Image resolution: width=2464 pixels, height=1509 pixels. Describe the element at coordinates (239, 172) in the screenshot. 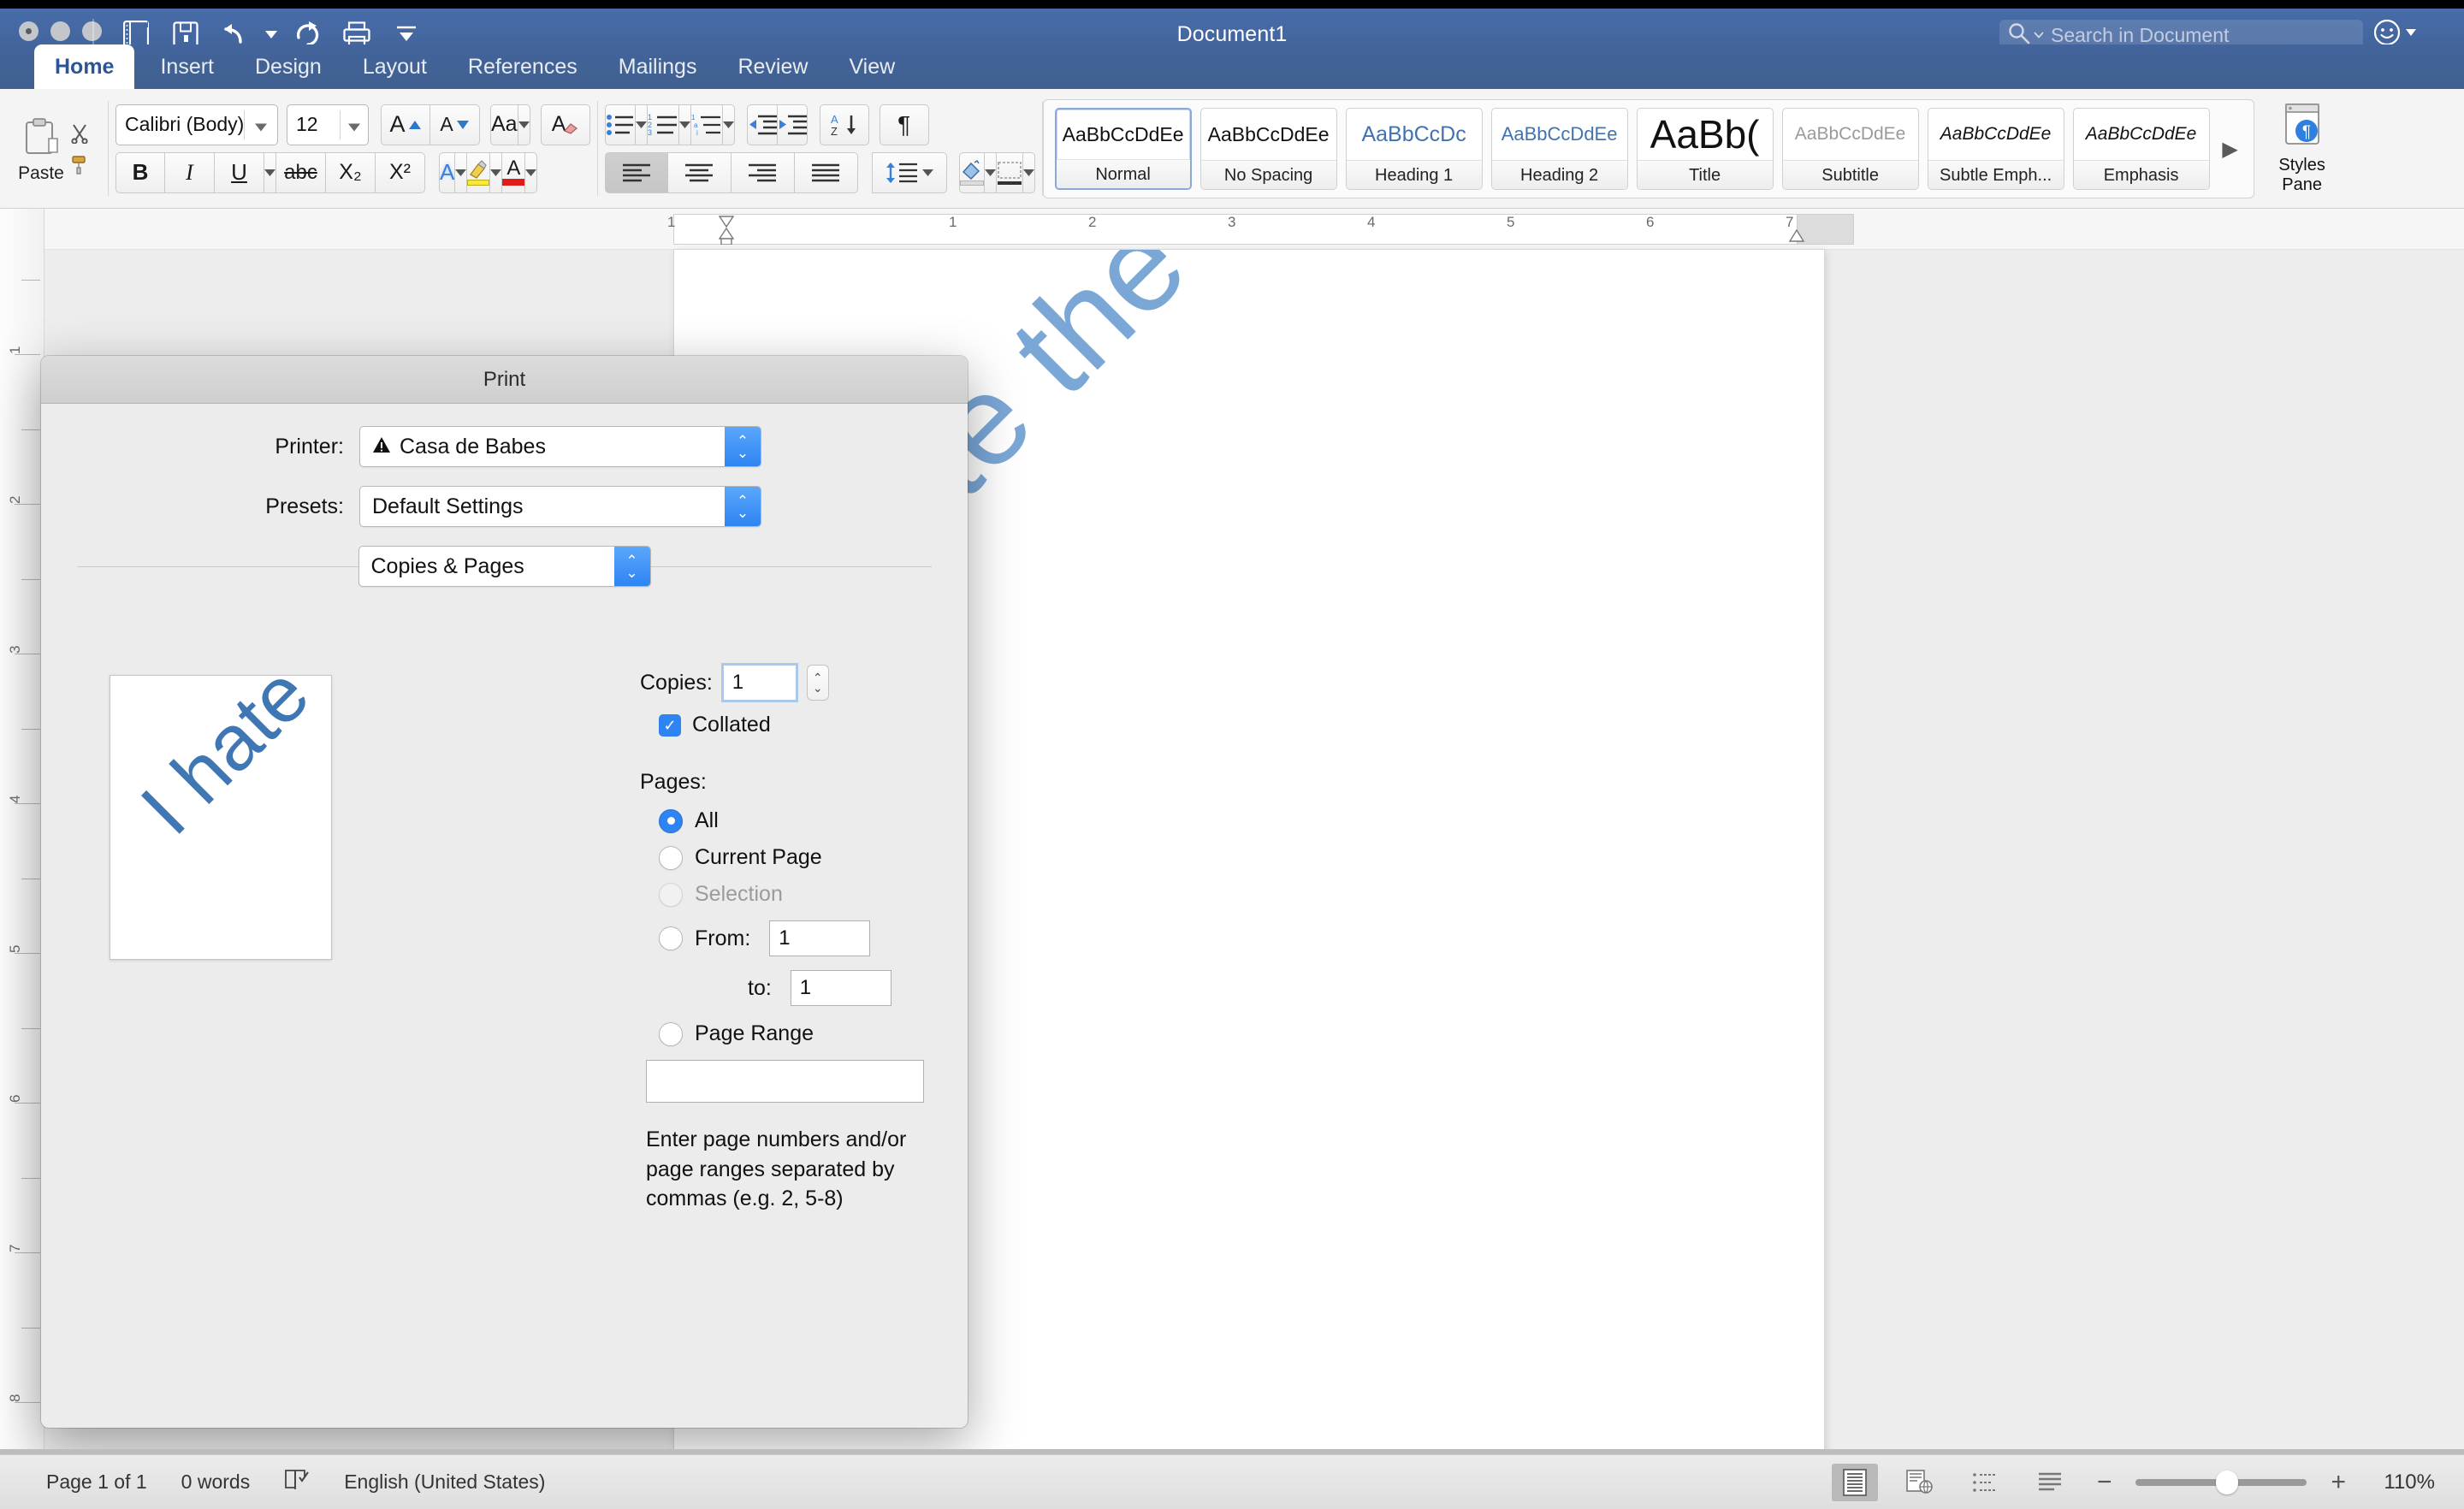

I see `underline-button: U` at that location.